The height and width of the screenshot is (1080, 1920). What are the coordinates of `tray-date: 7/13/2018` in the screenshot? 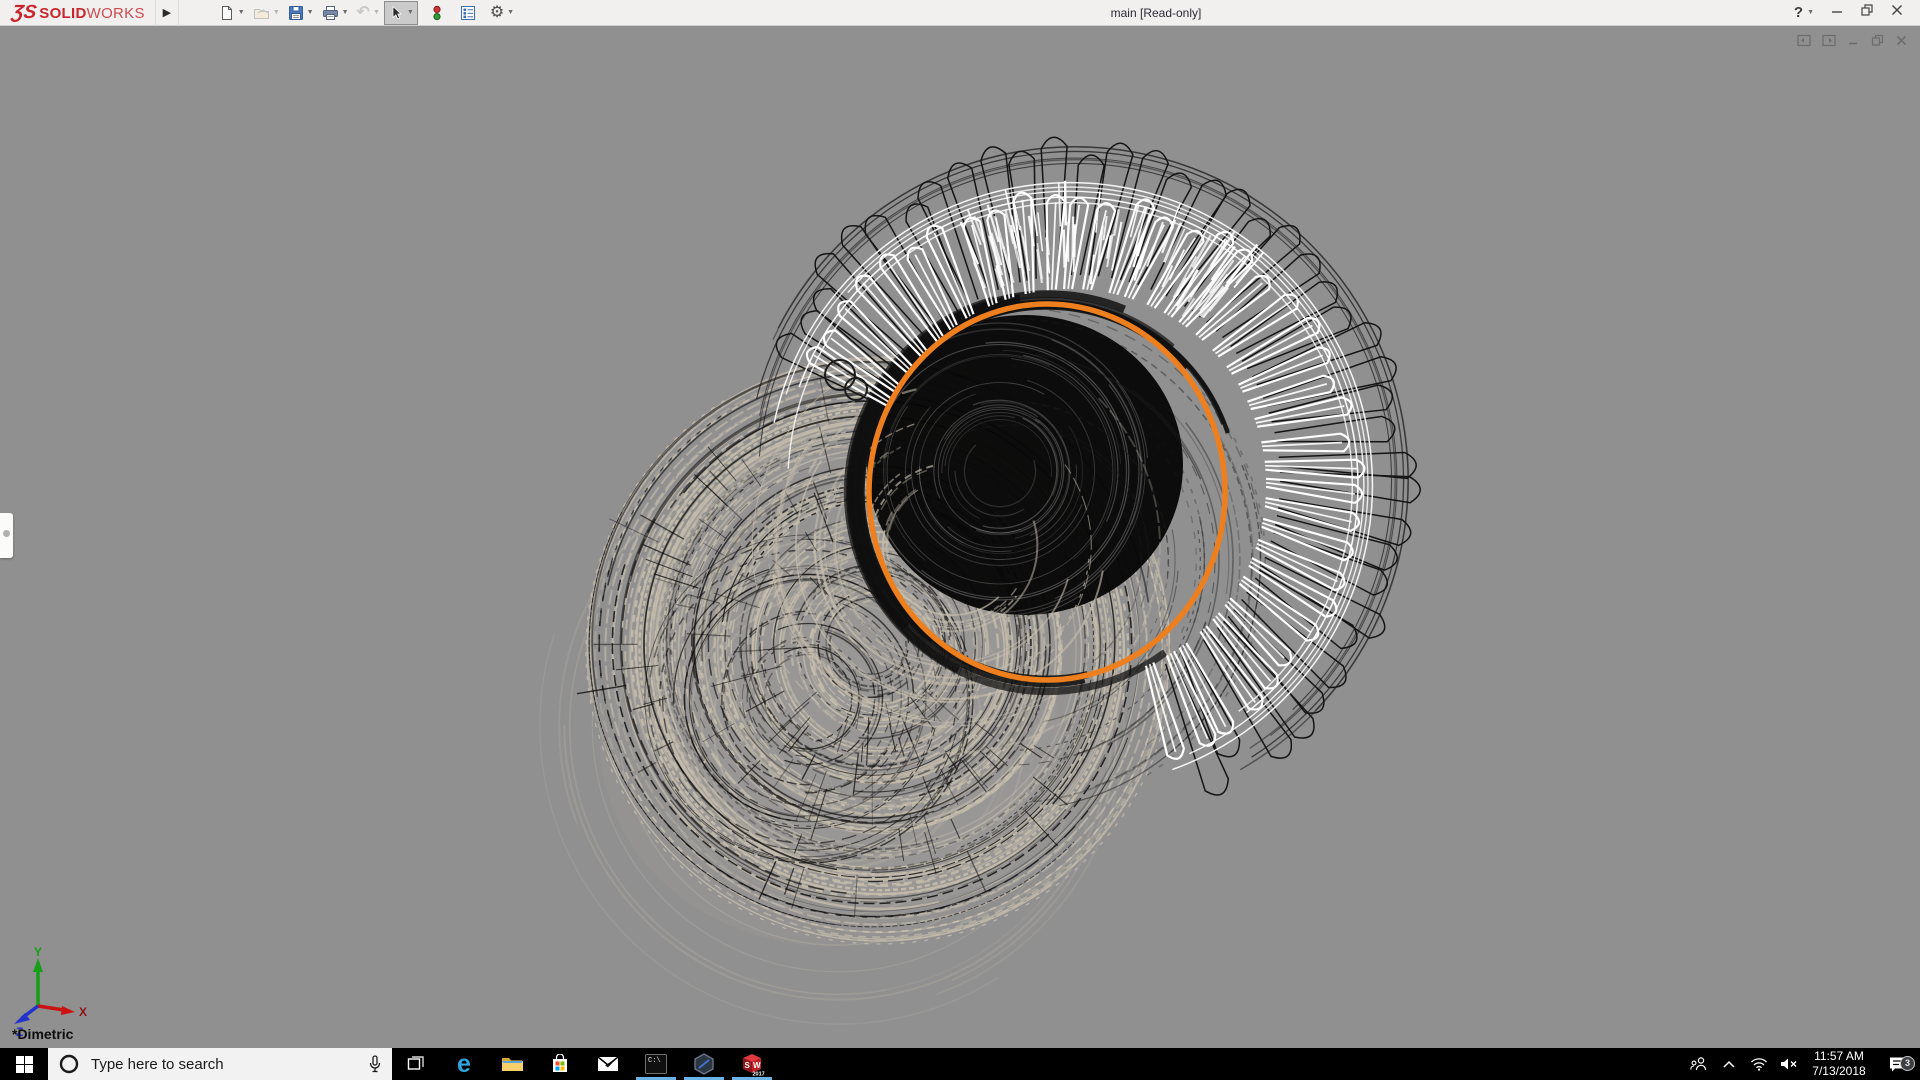 It's located at (1839, 1071).